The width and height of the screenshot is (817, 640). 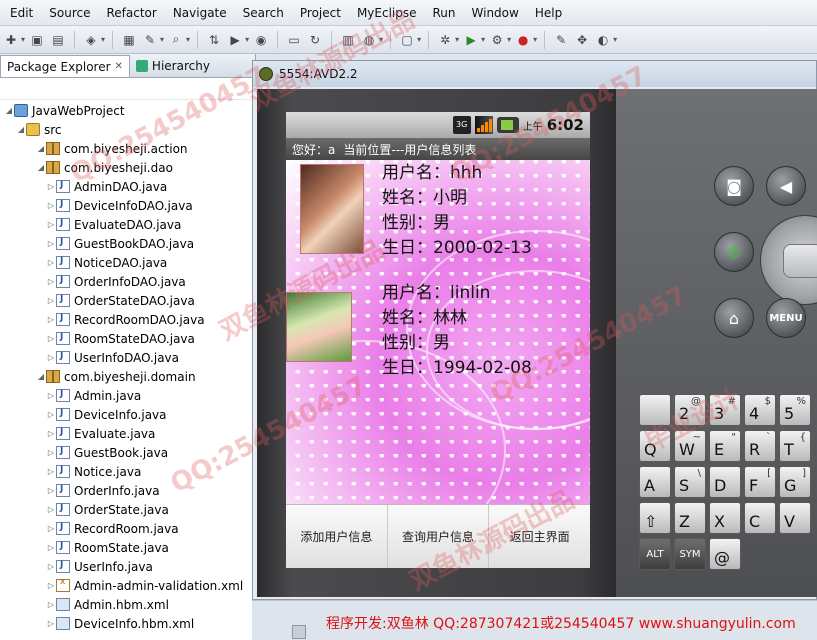 What do you see at coordinates (655, 518) in the screenshot?
I see `key: ⇧` at bounding box center [655, 518].